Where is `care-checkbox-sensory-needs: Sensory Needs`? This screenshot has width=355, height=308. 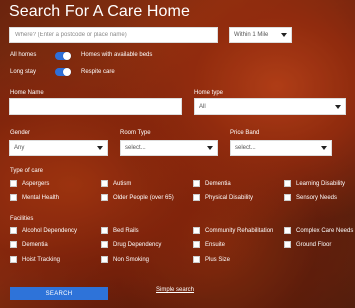 care-checkbox-sensory-needs: Sensory Needs is located at coordinates (310, 197).